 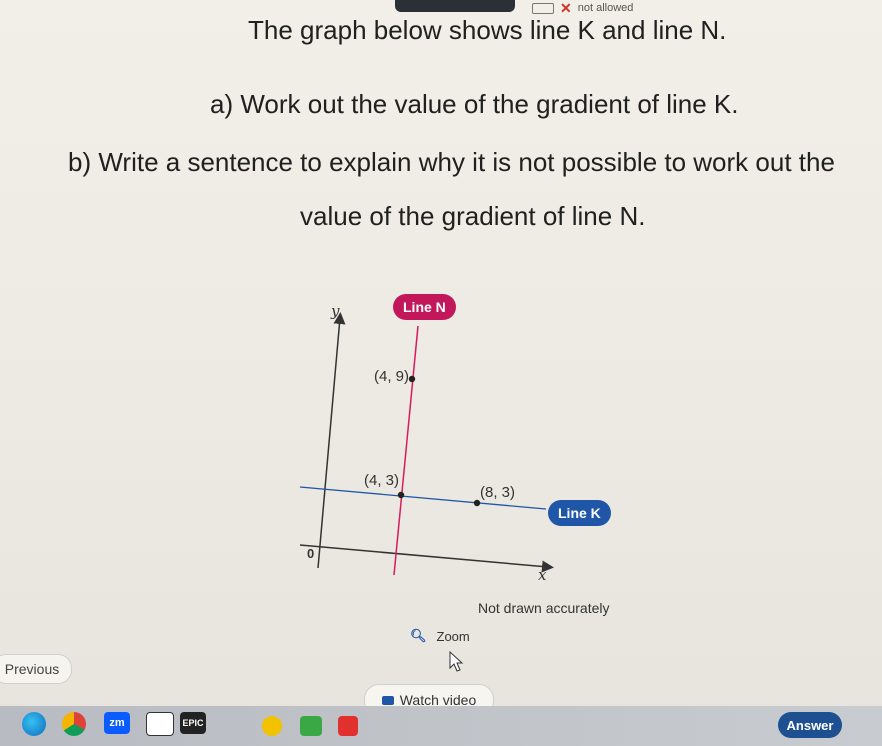 What do you see at coordinates (348, 726) in the screenshot?
I see `taskbar-app-red-icon` at bounding box center [348, 726].